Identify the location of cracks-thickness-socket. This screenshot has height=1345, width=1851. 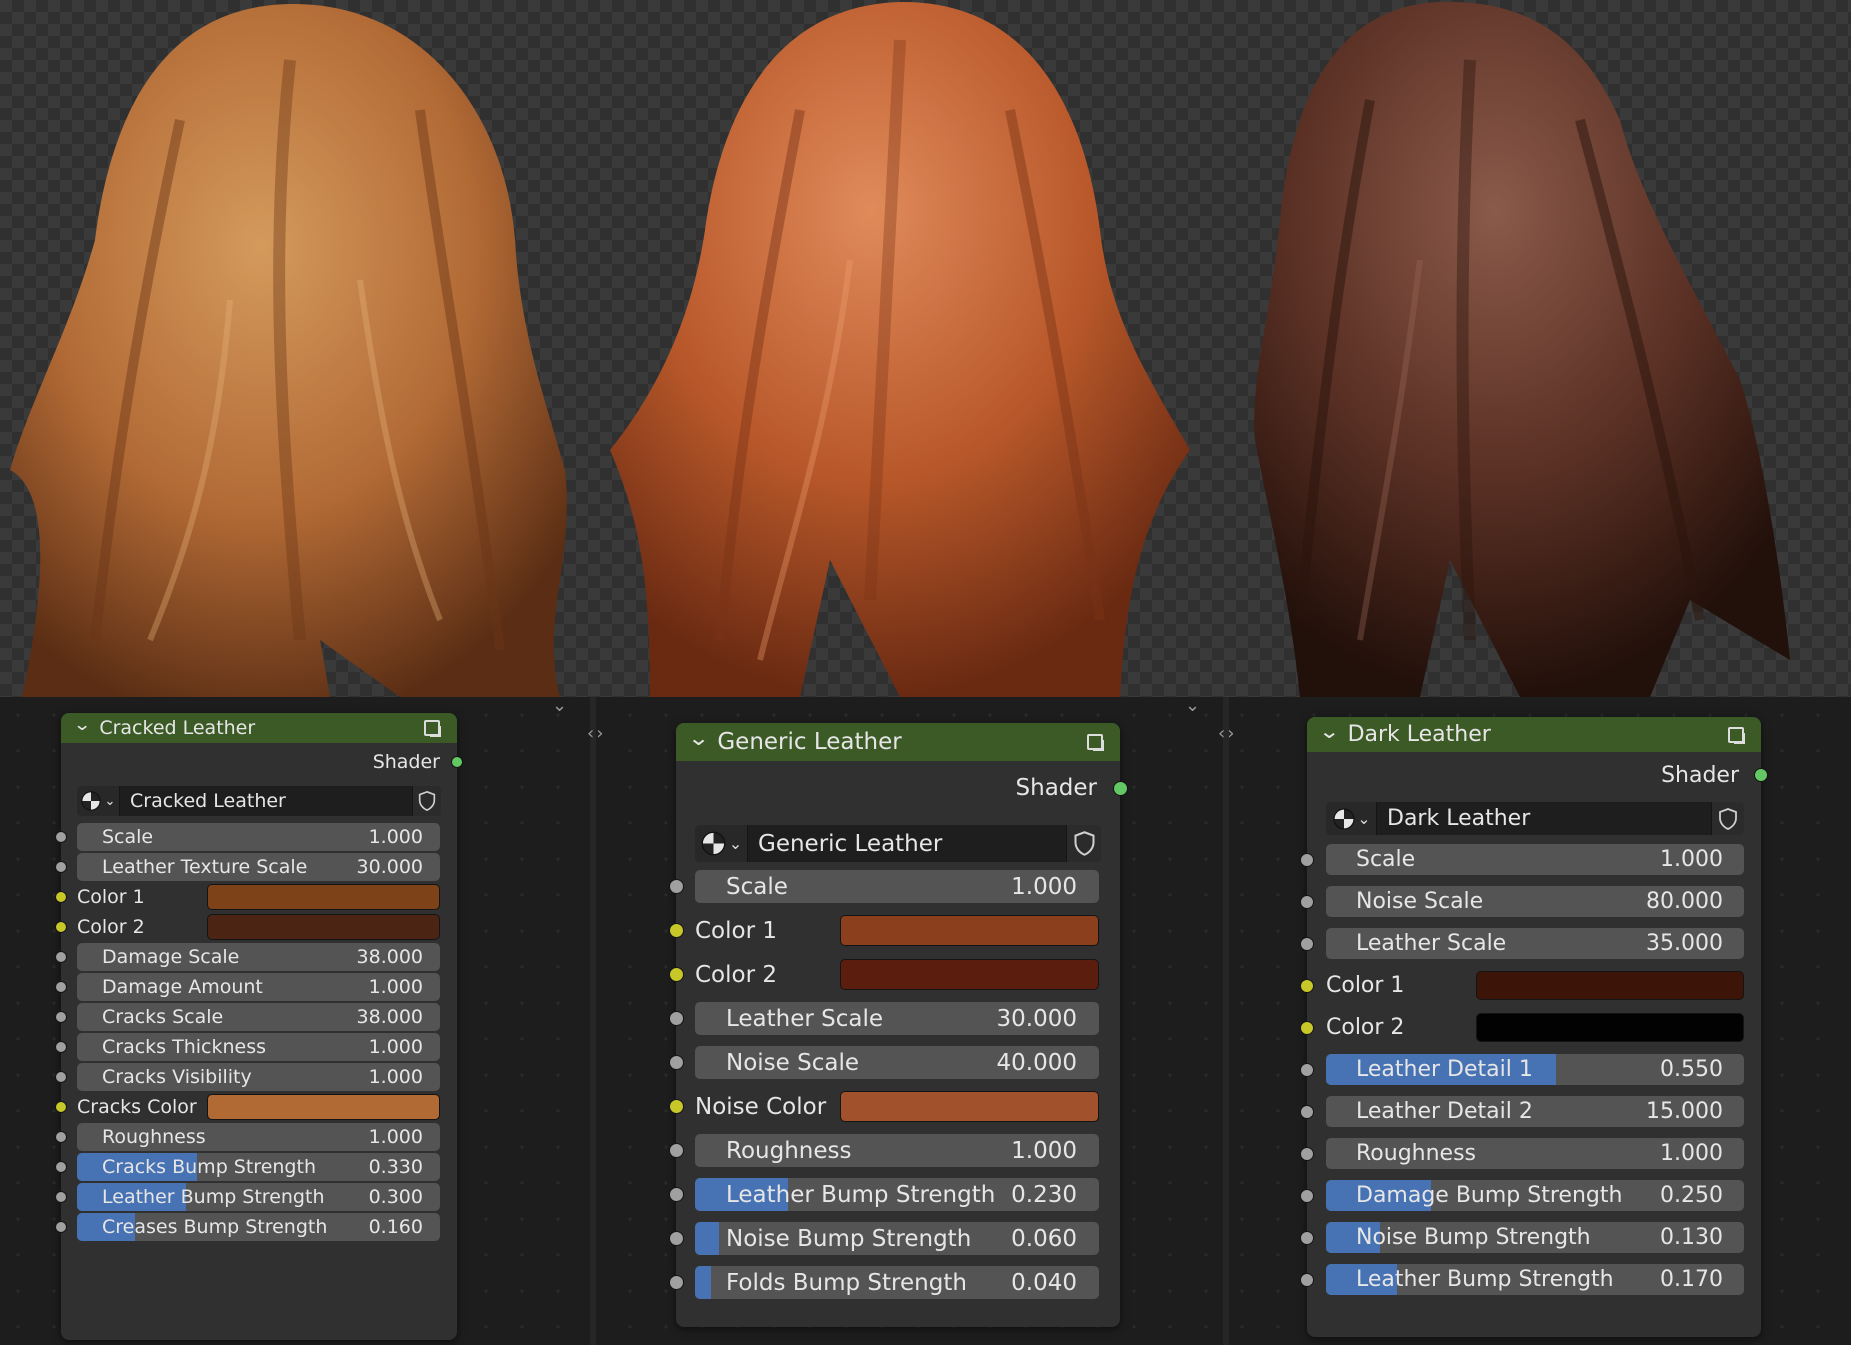
(61, 1047).